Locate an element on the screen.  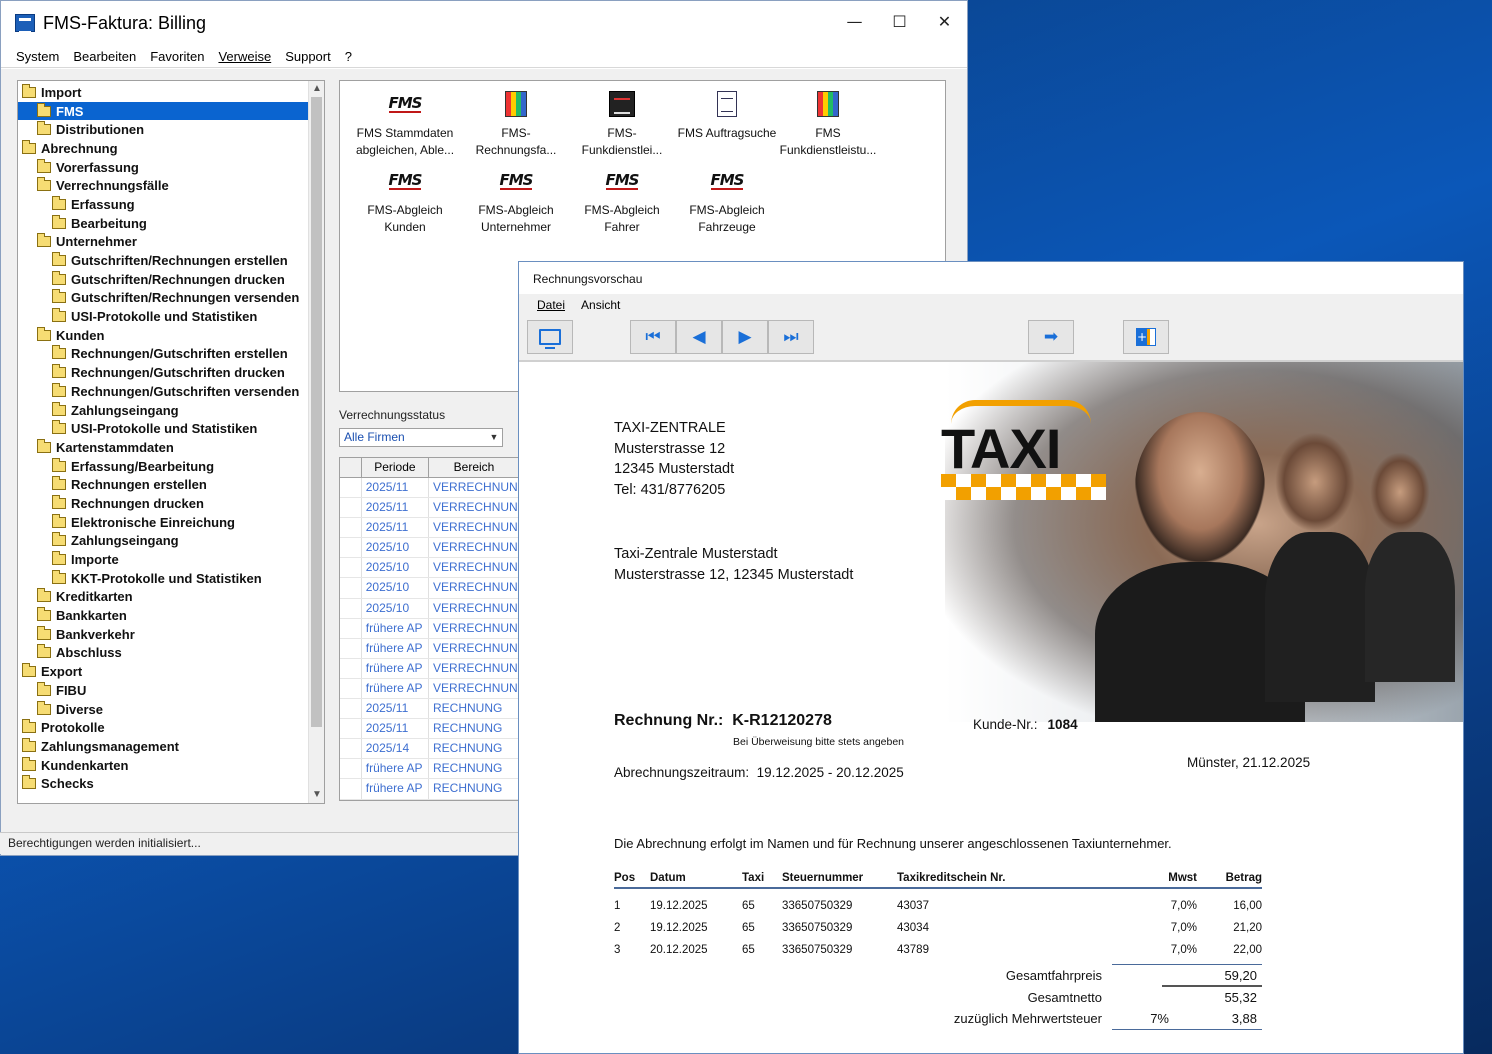
tree-item: Zahlungsmanagement is located at coordinates (164, 746).